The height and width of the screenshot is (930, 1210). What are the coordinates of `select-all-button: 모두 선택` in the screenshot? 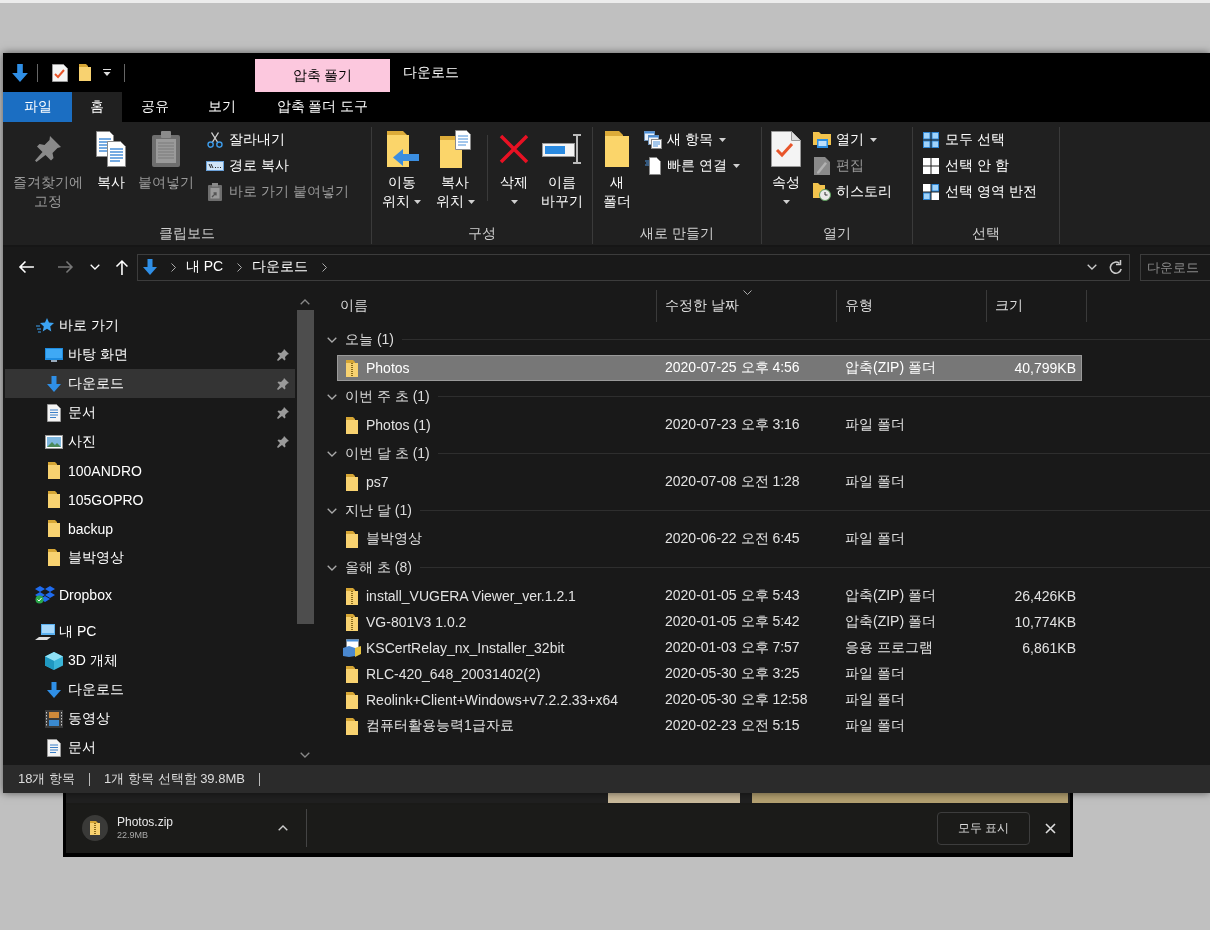 It's located at (979, 140).